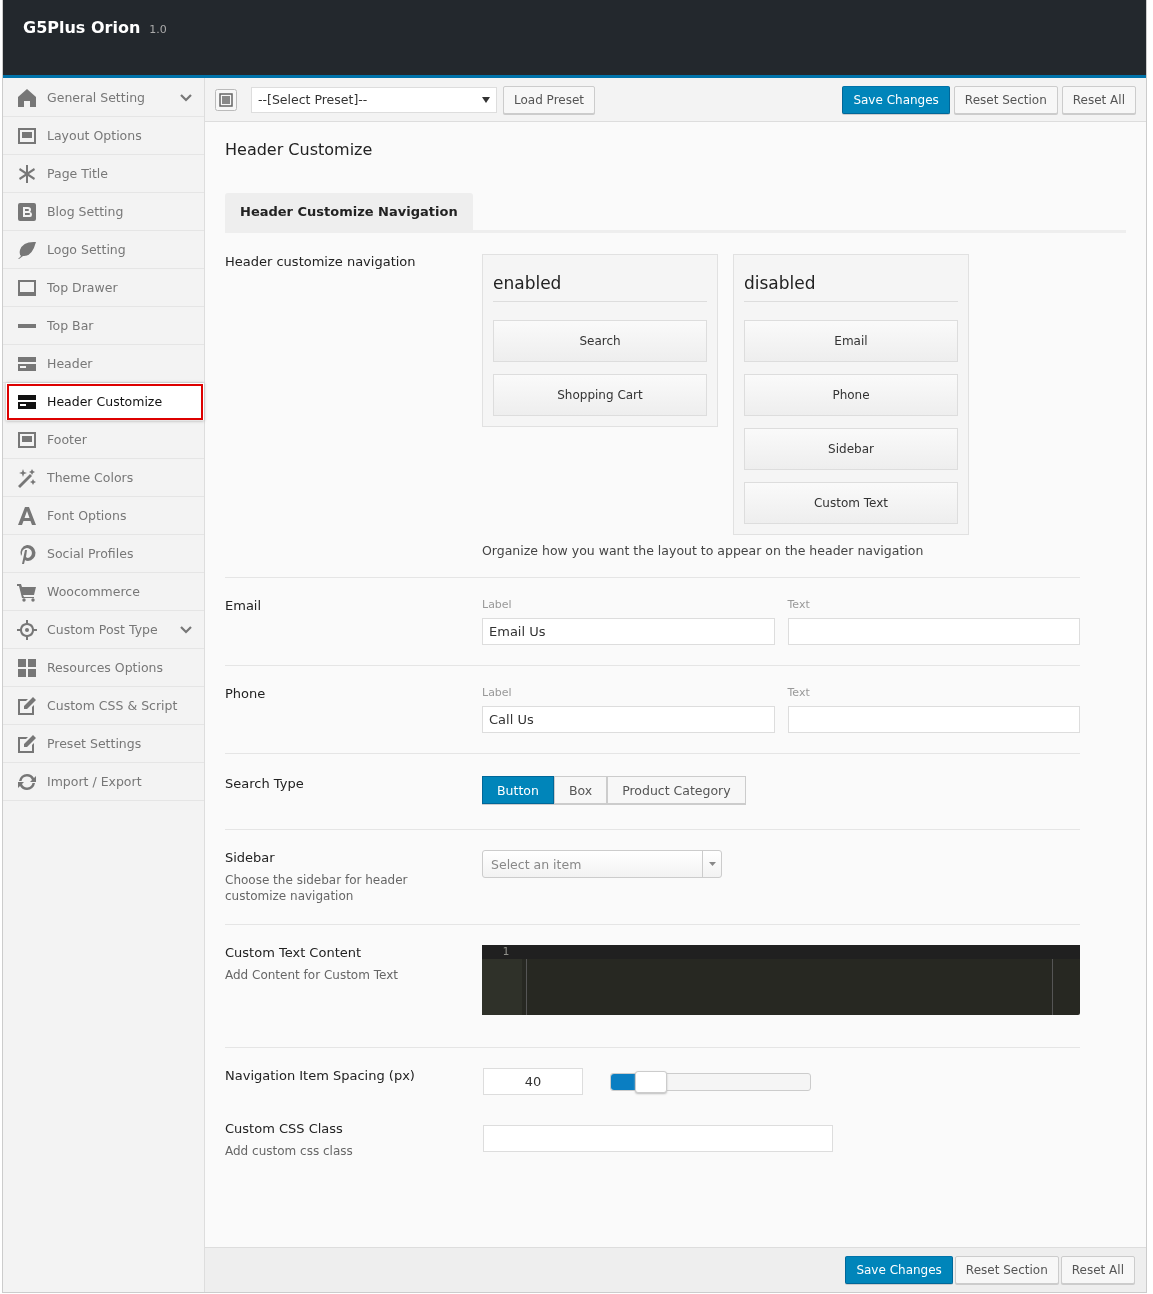  Describe the element at coordinates (103, 174) in the screenshot. I see `nav-menu-item: Page Title` at that location.